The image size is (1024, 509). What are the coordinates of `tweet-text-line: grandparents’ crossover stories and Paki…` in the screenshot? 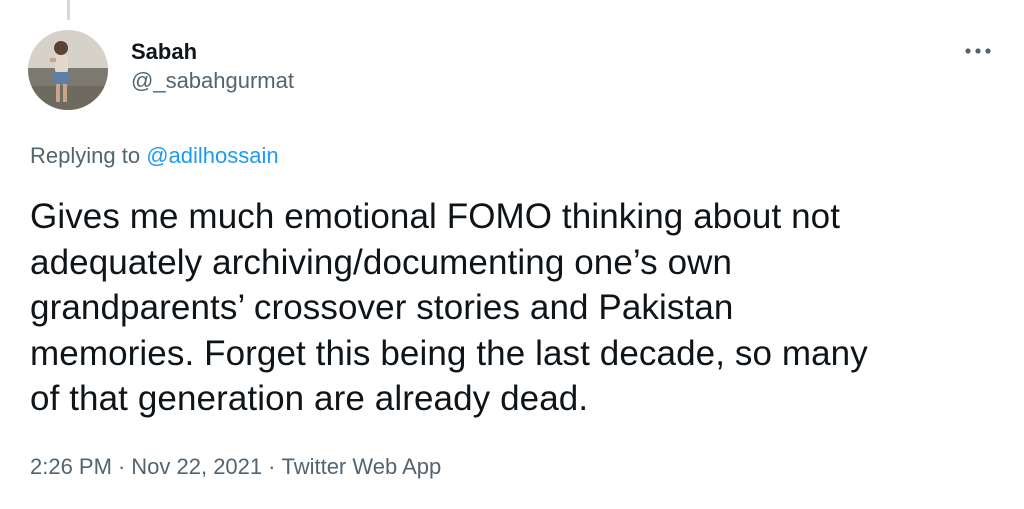 It's located at (382, 307).